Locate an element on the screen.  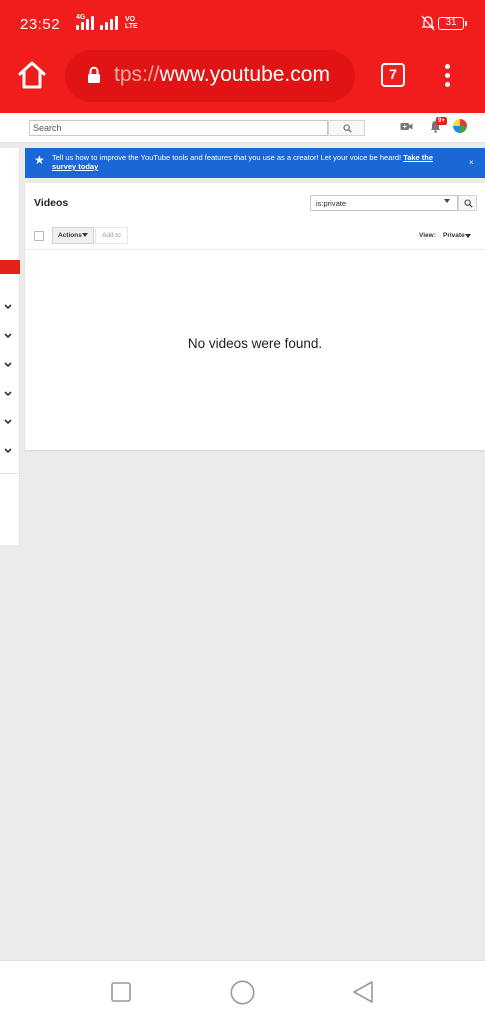
sidebar-divider is located at coordinates (10, 473).